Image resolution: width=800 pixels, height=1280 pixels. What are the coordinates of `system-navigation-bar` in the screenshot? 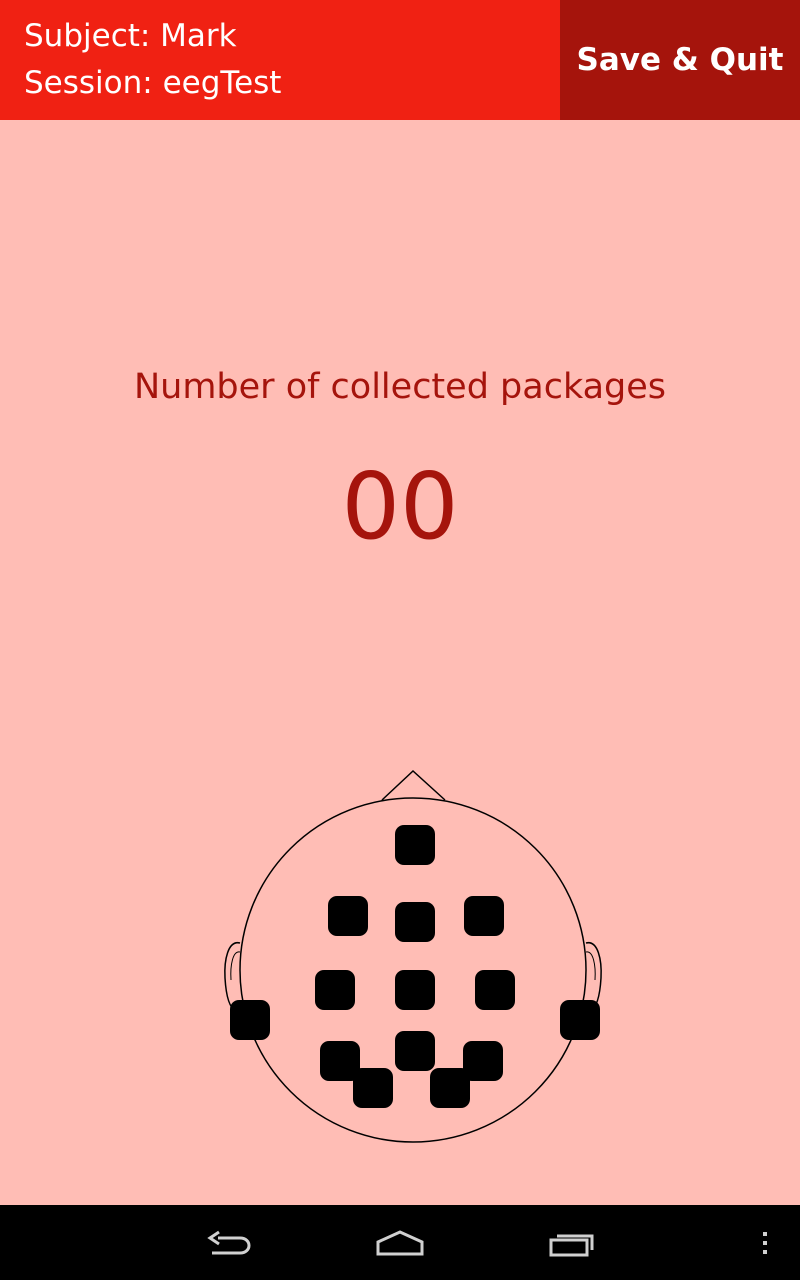 It's located at (400, 1242).